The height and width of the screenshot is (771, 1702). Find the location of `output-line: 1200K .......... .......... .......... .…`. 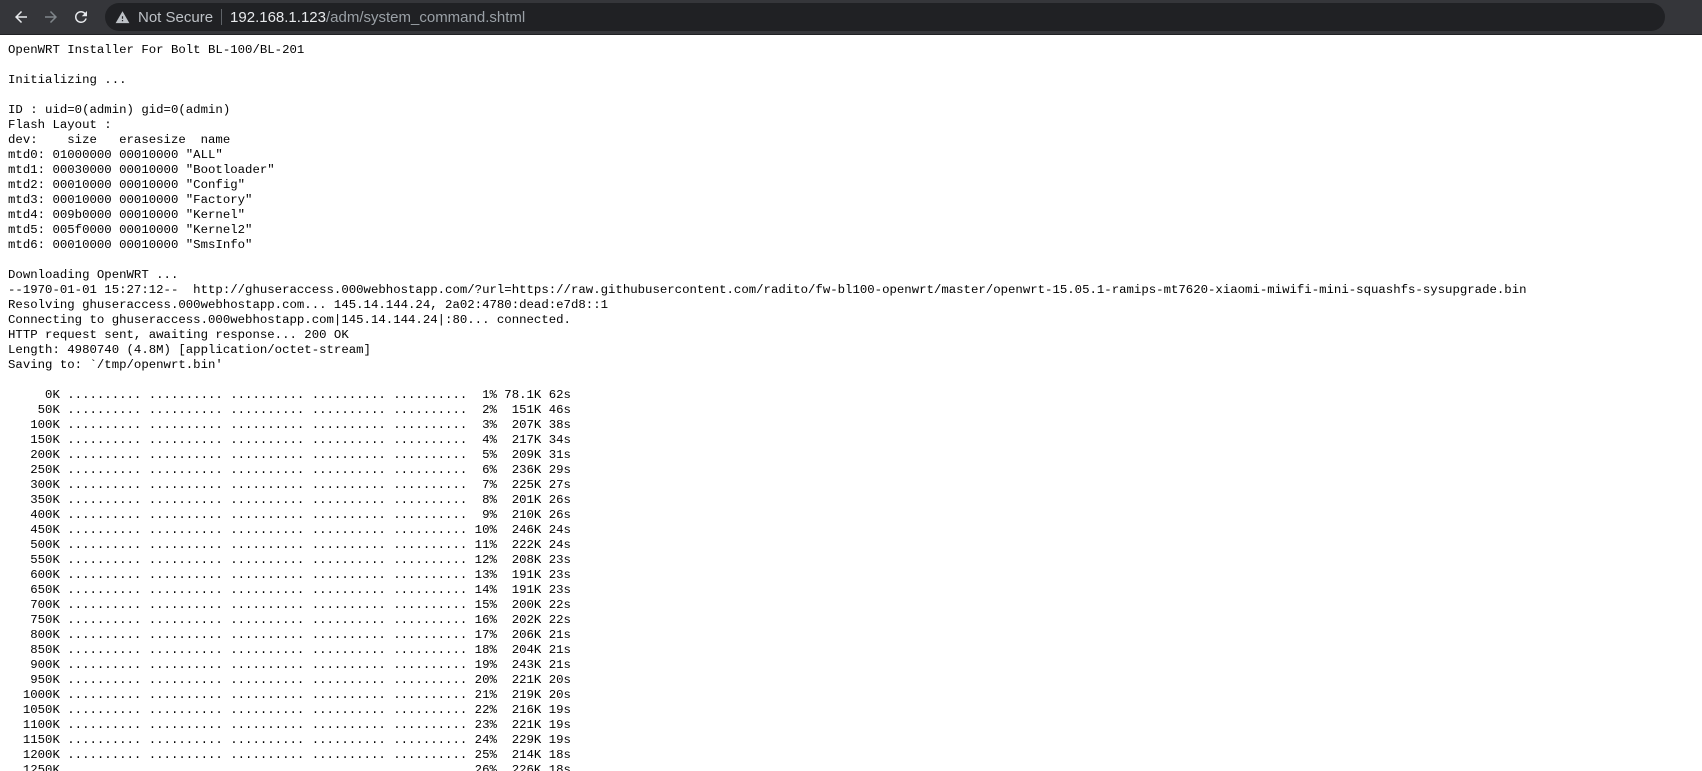

output-line: 1200K .......... .......... .......... .… is located at coordinates (289, 755).